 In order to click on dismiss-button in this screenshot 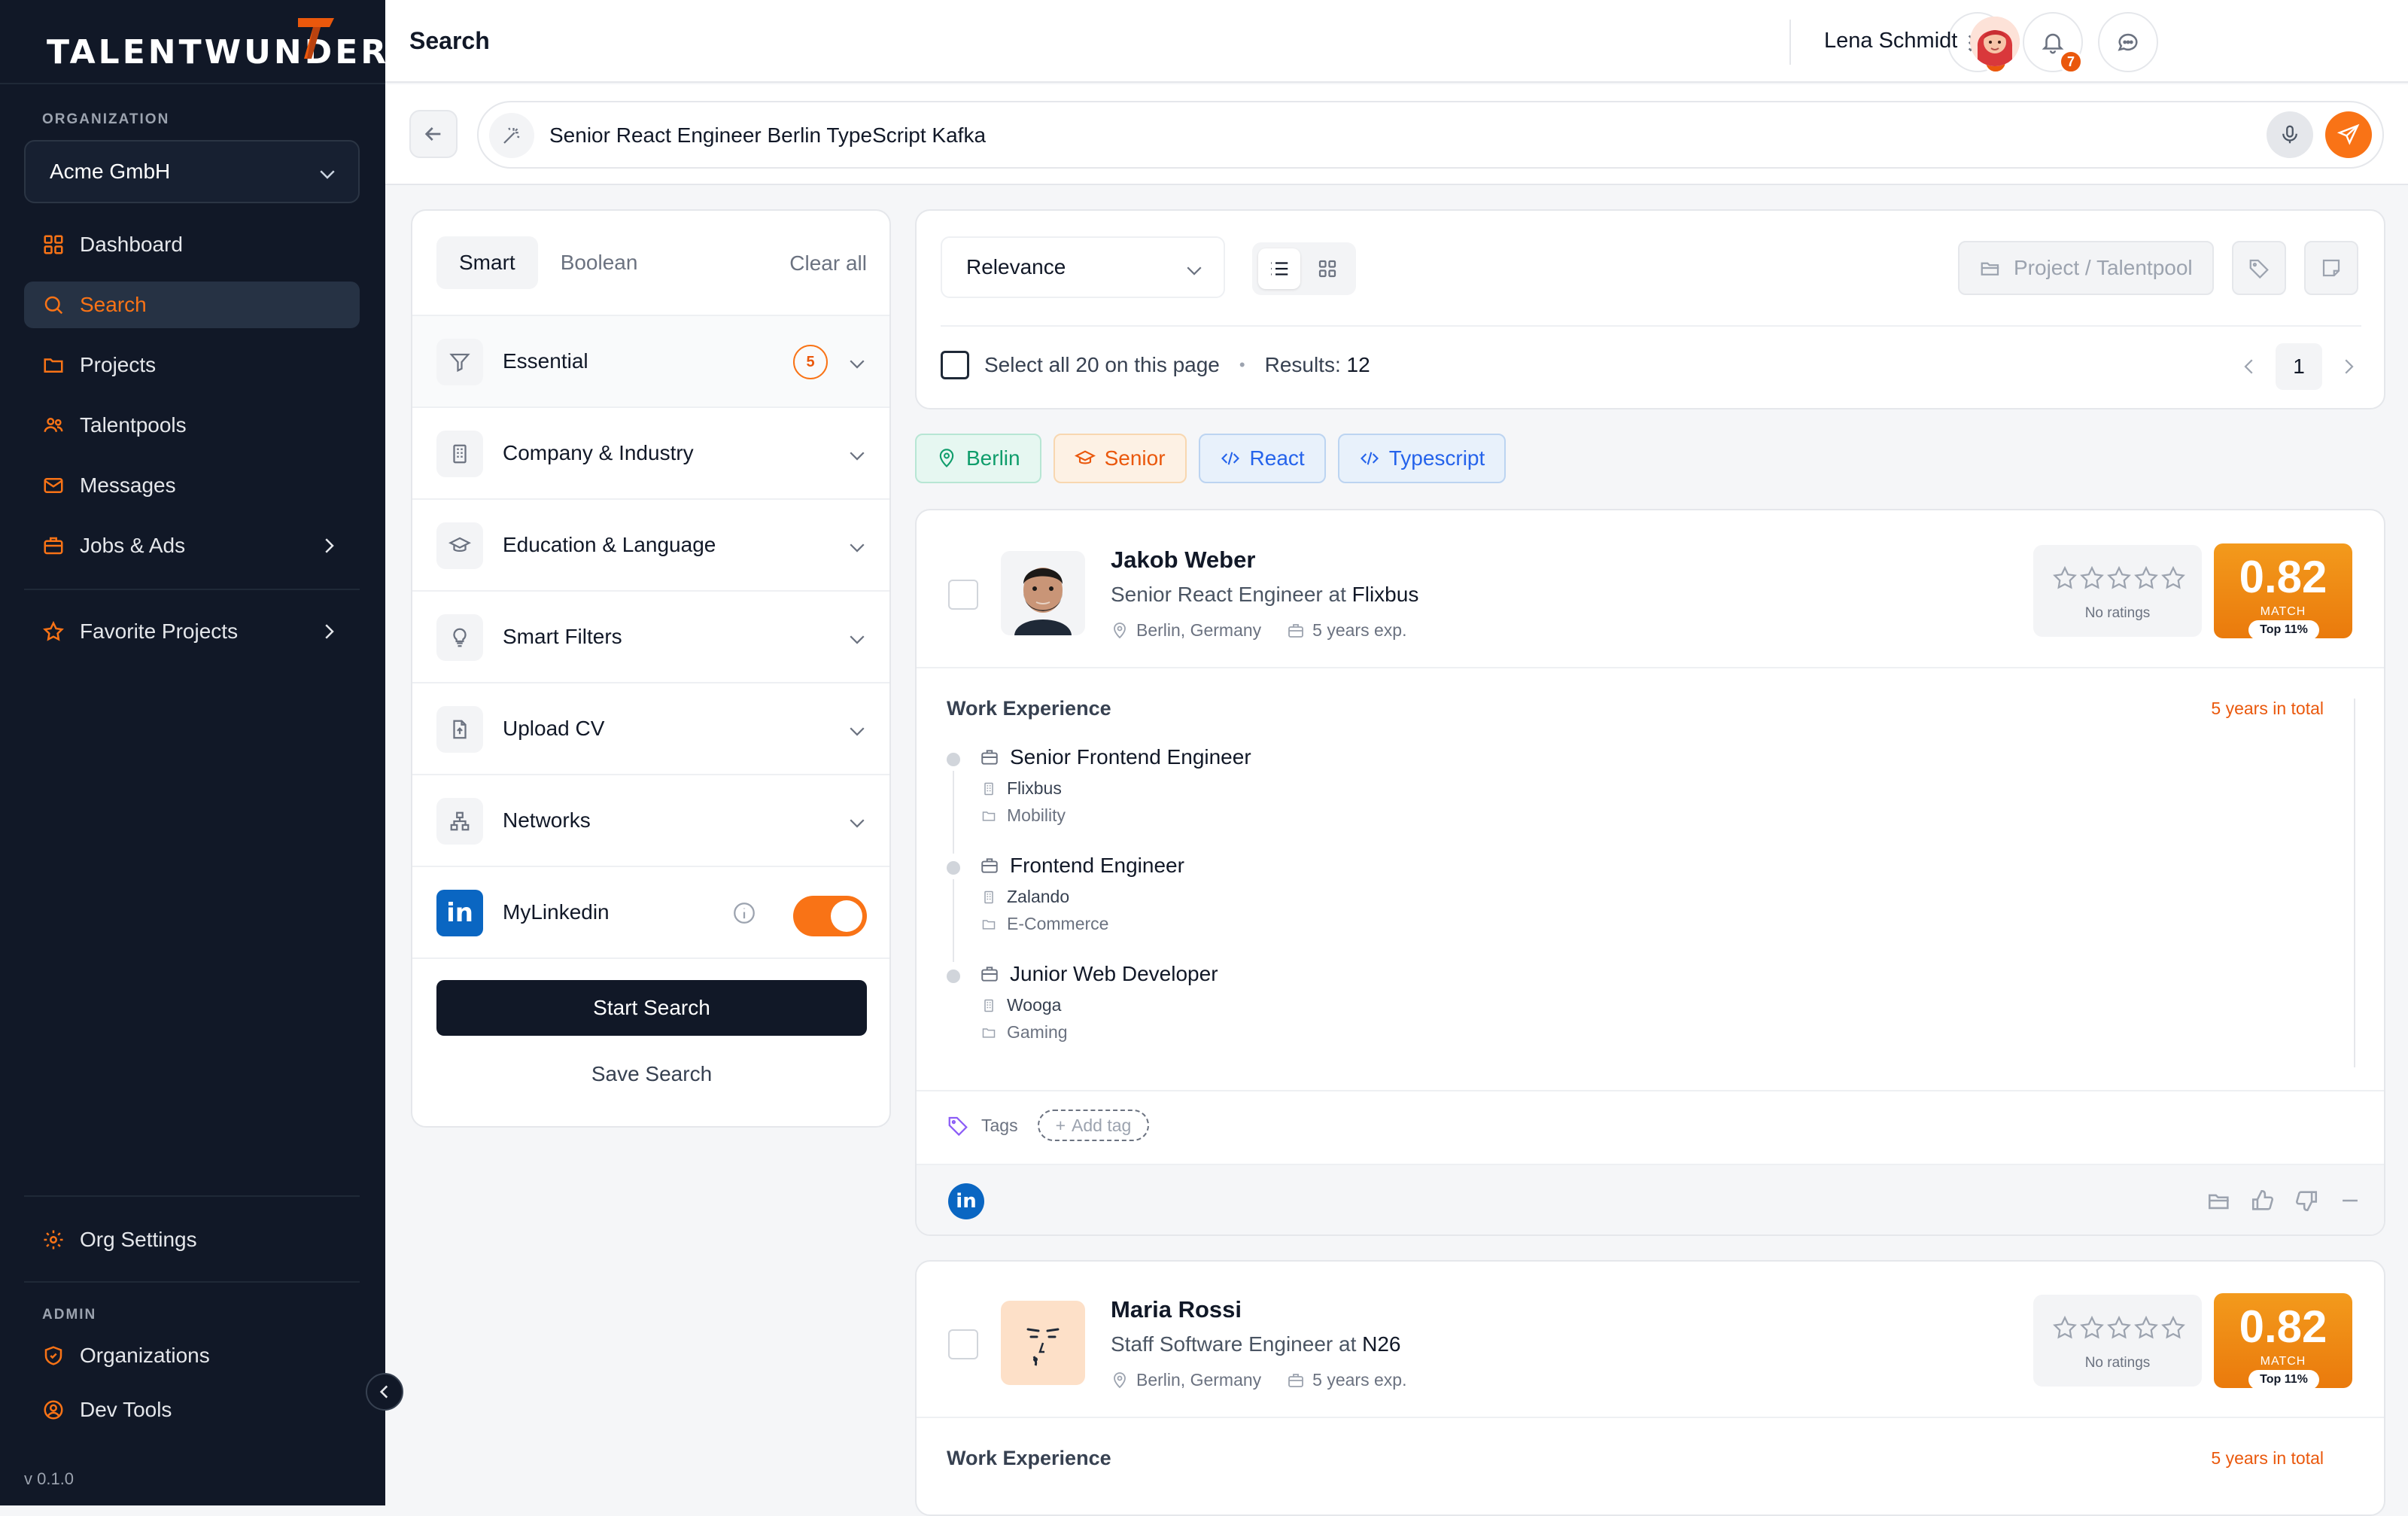, I will do `click(2350, 1200)`.